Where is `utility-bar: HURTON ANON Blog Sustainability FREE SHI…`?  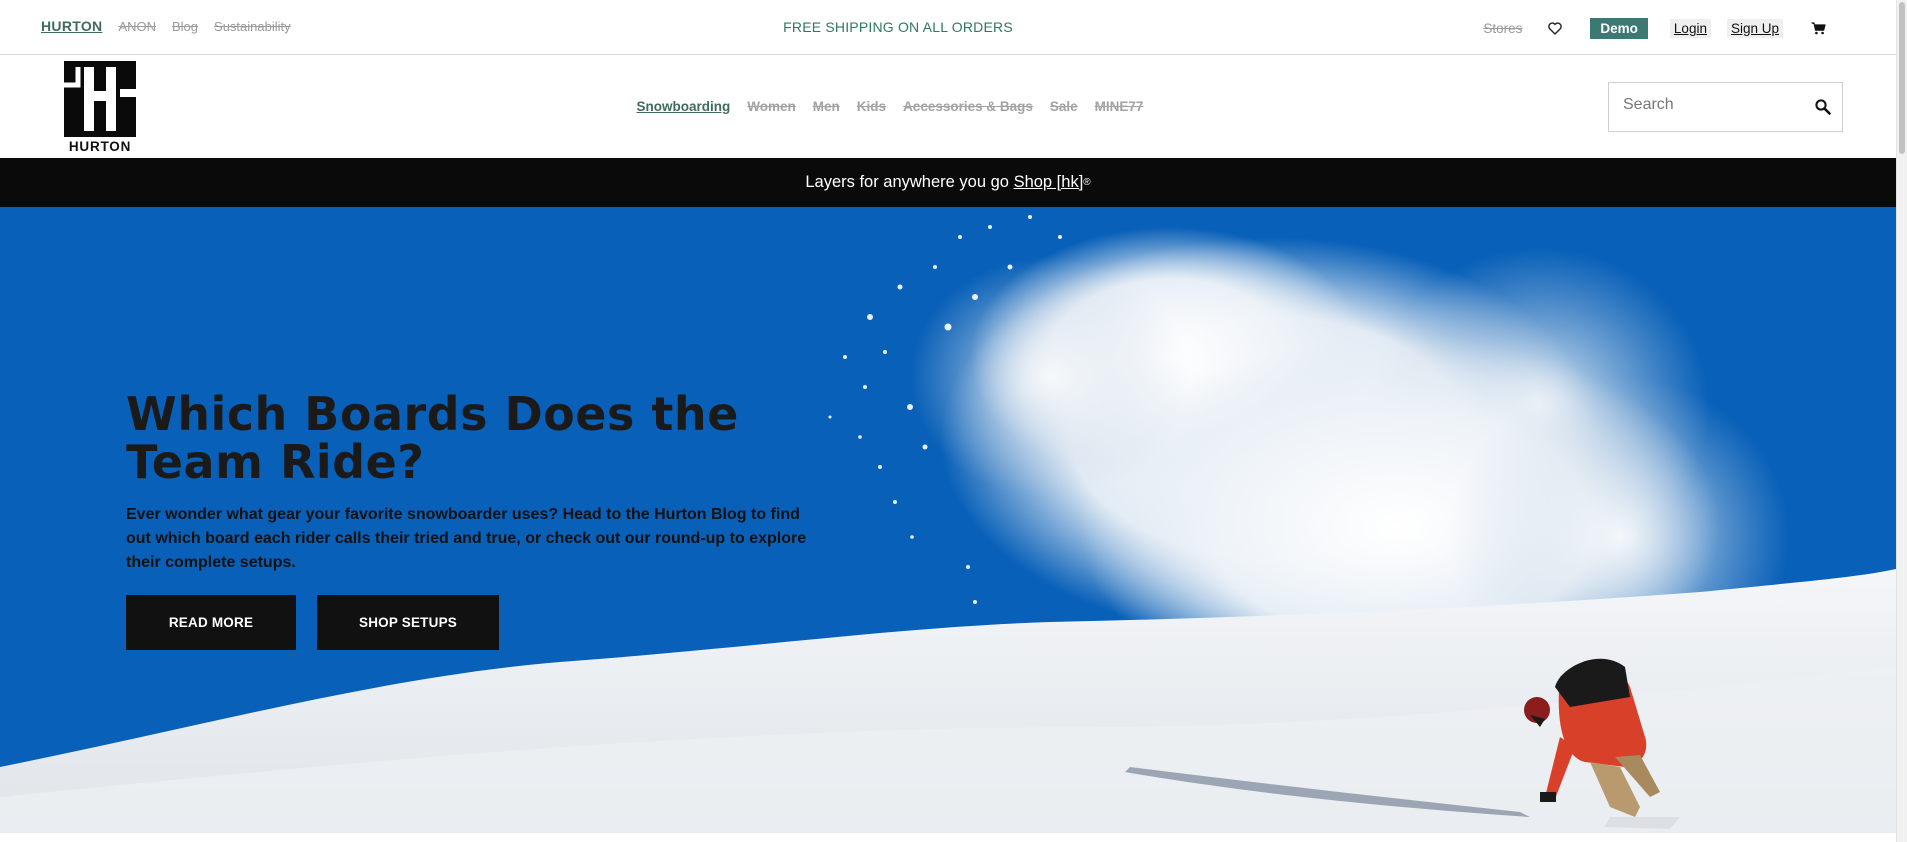
utility-bar: HURTON ANON Blog Sustainability FREE SHI… is located at coordinates (948, 27).